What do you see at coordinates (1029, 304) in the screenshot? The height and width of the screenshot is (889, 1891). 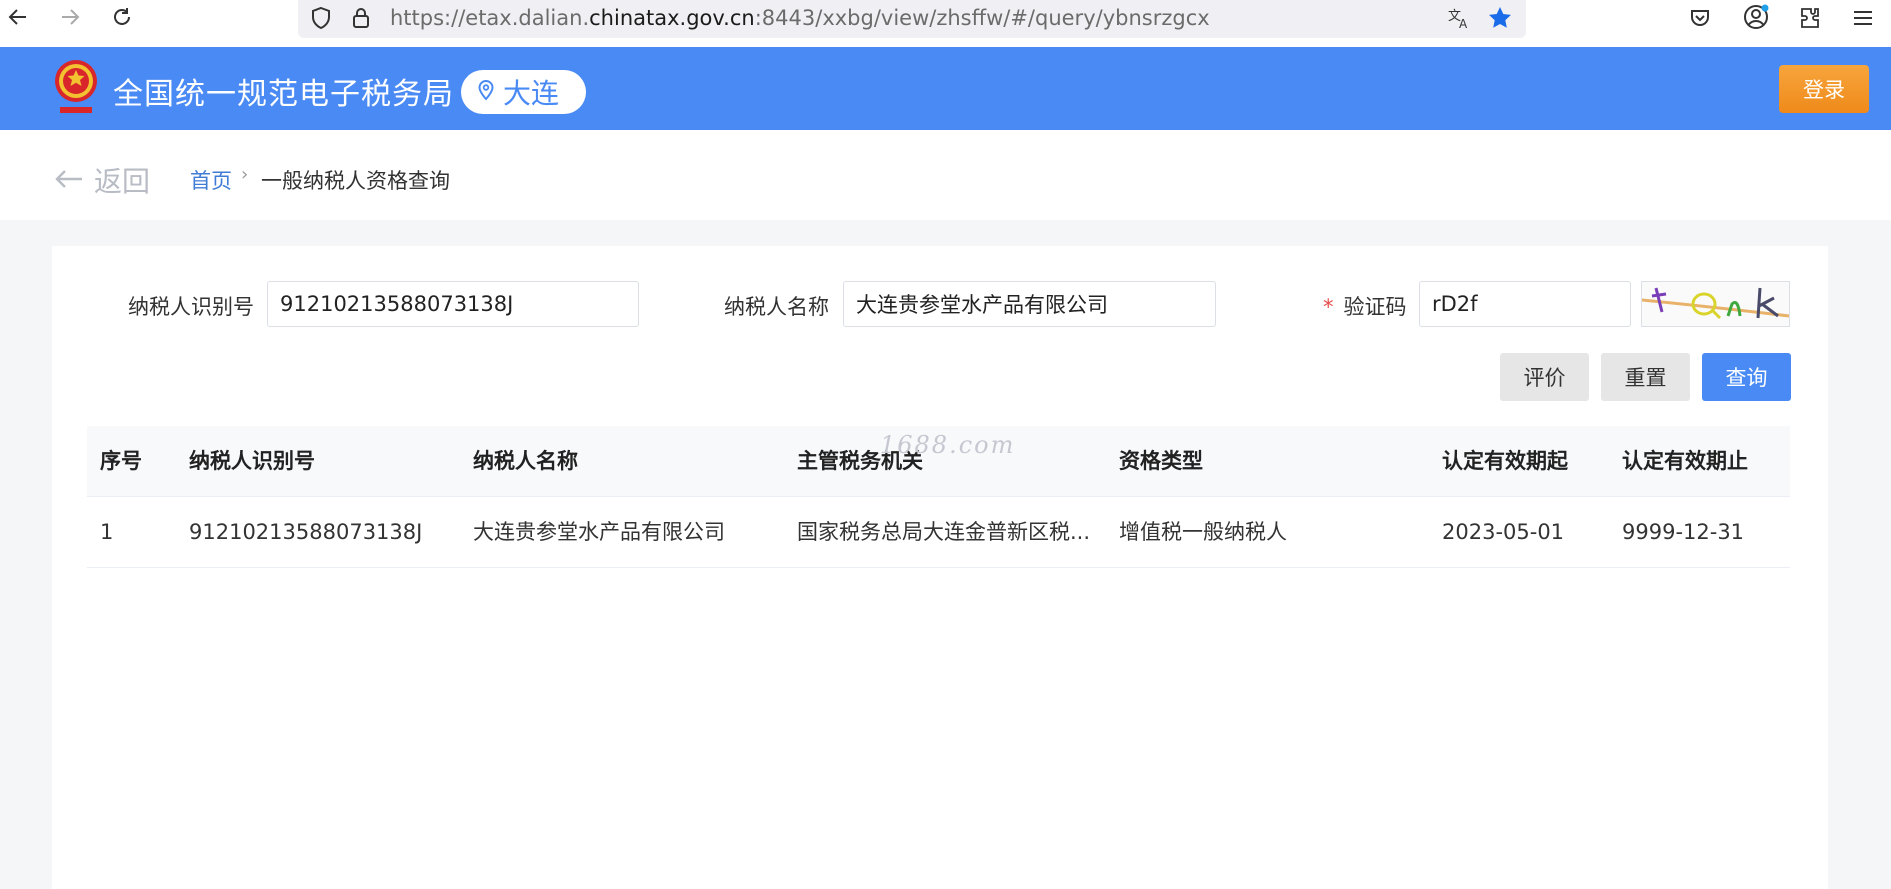 I see `taxpayer-name-input` at bounding box center [1029, 304].